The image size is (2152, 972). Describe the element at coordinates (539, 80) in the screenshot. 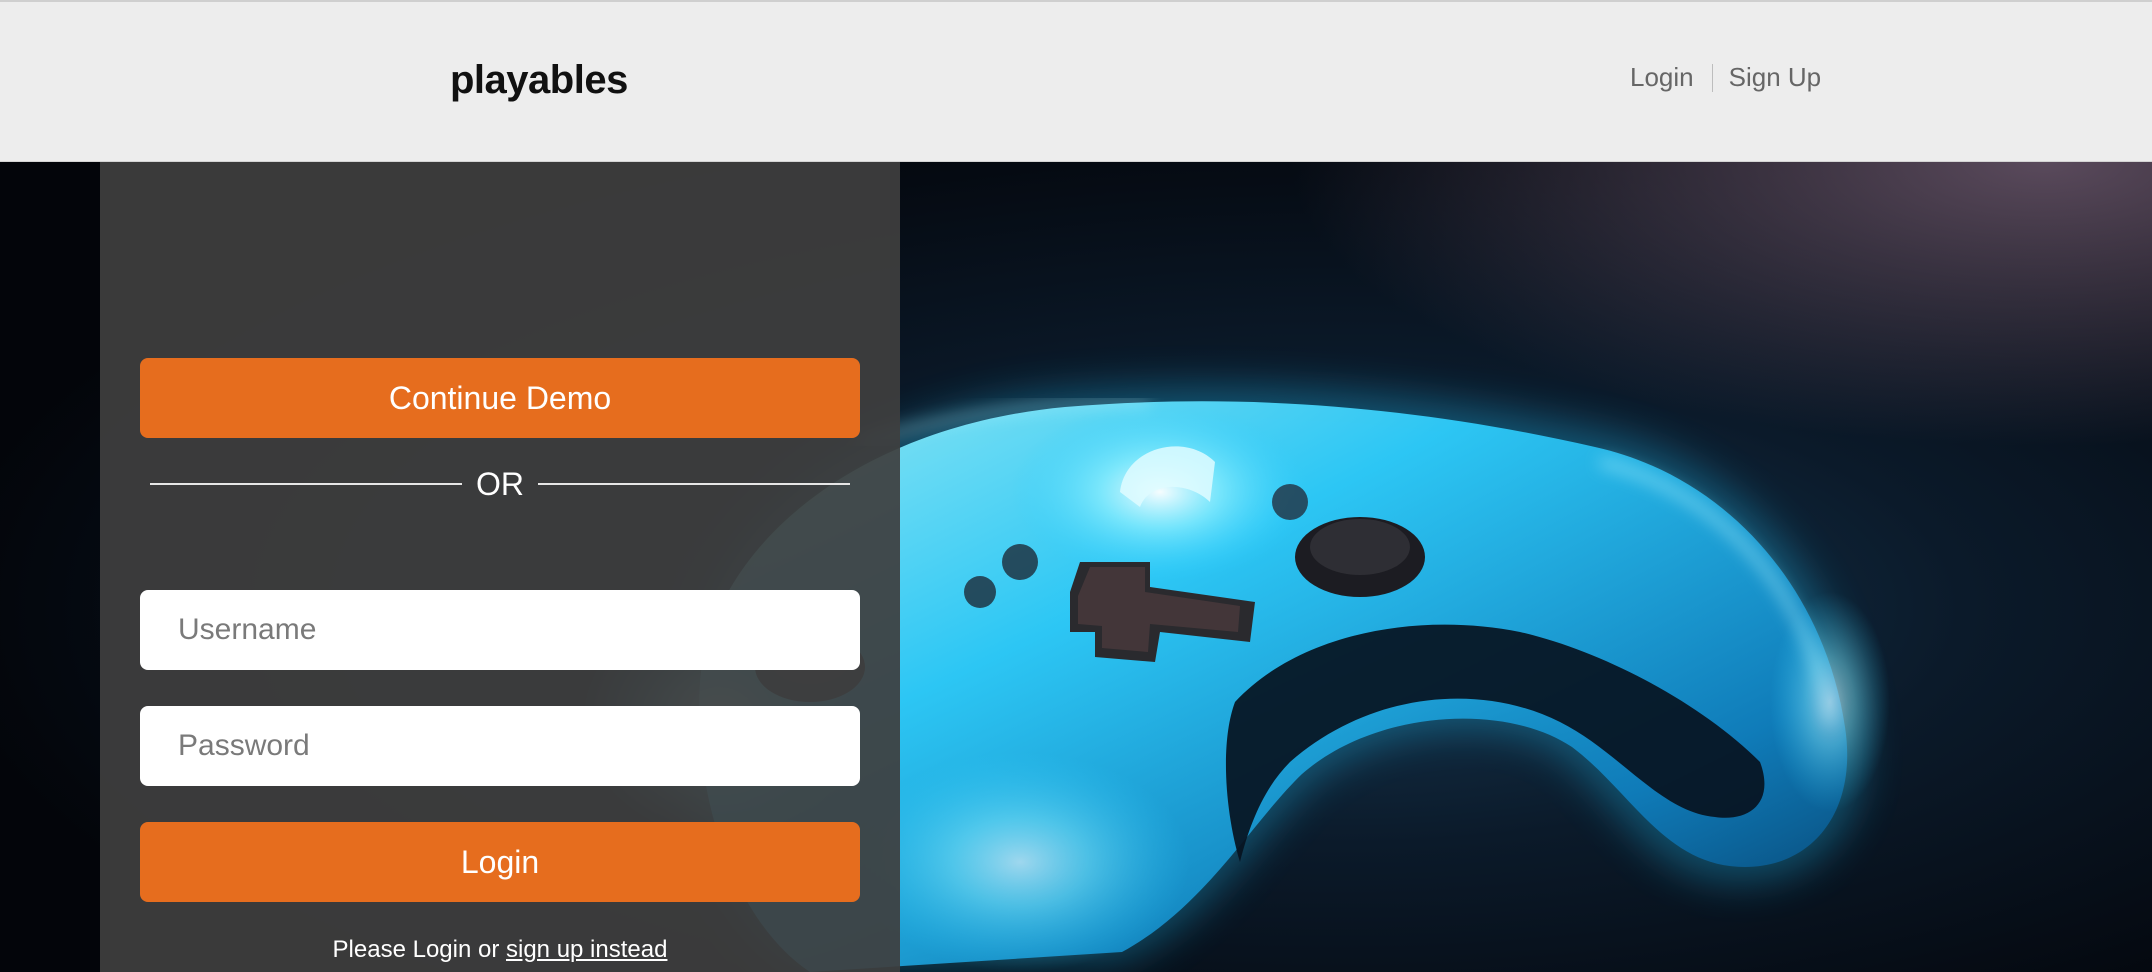

I see `brand-logo: playables` at that location.